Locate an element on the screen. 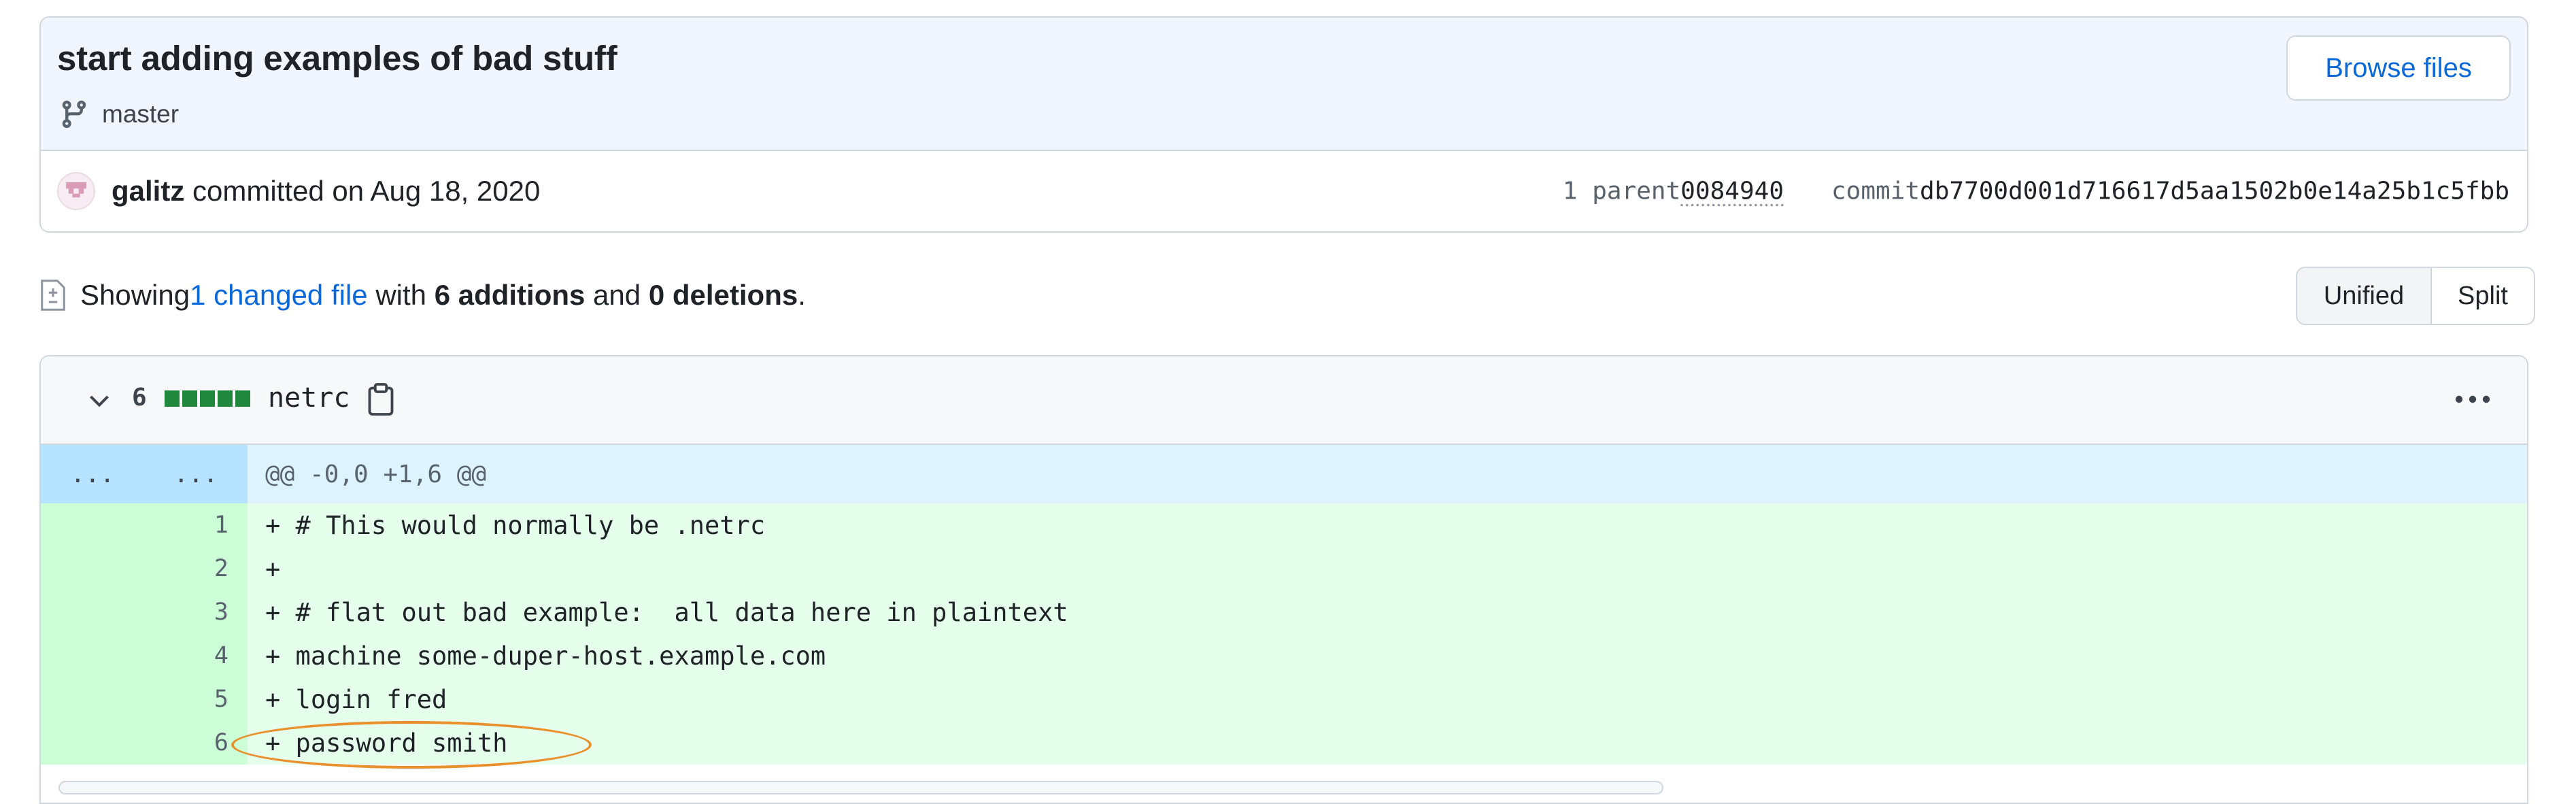 The width and height of the screenshot is (2576, 804). diff-line: 2 + is located at coordinates (1284, 568).